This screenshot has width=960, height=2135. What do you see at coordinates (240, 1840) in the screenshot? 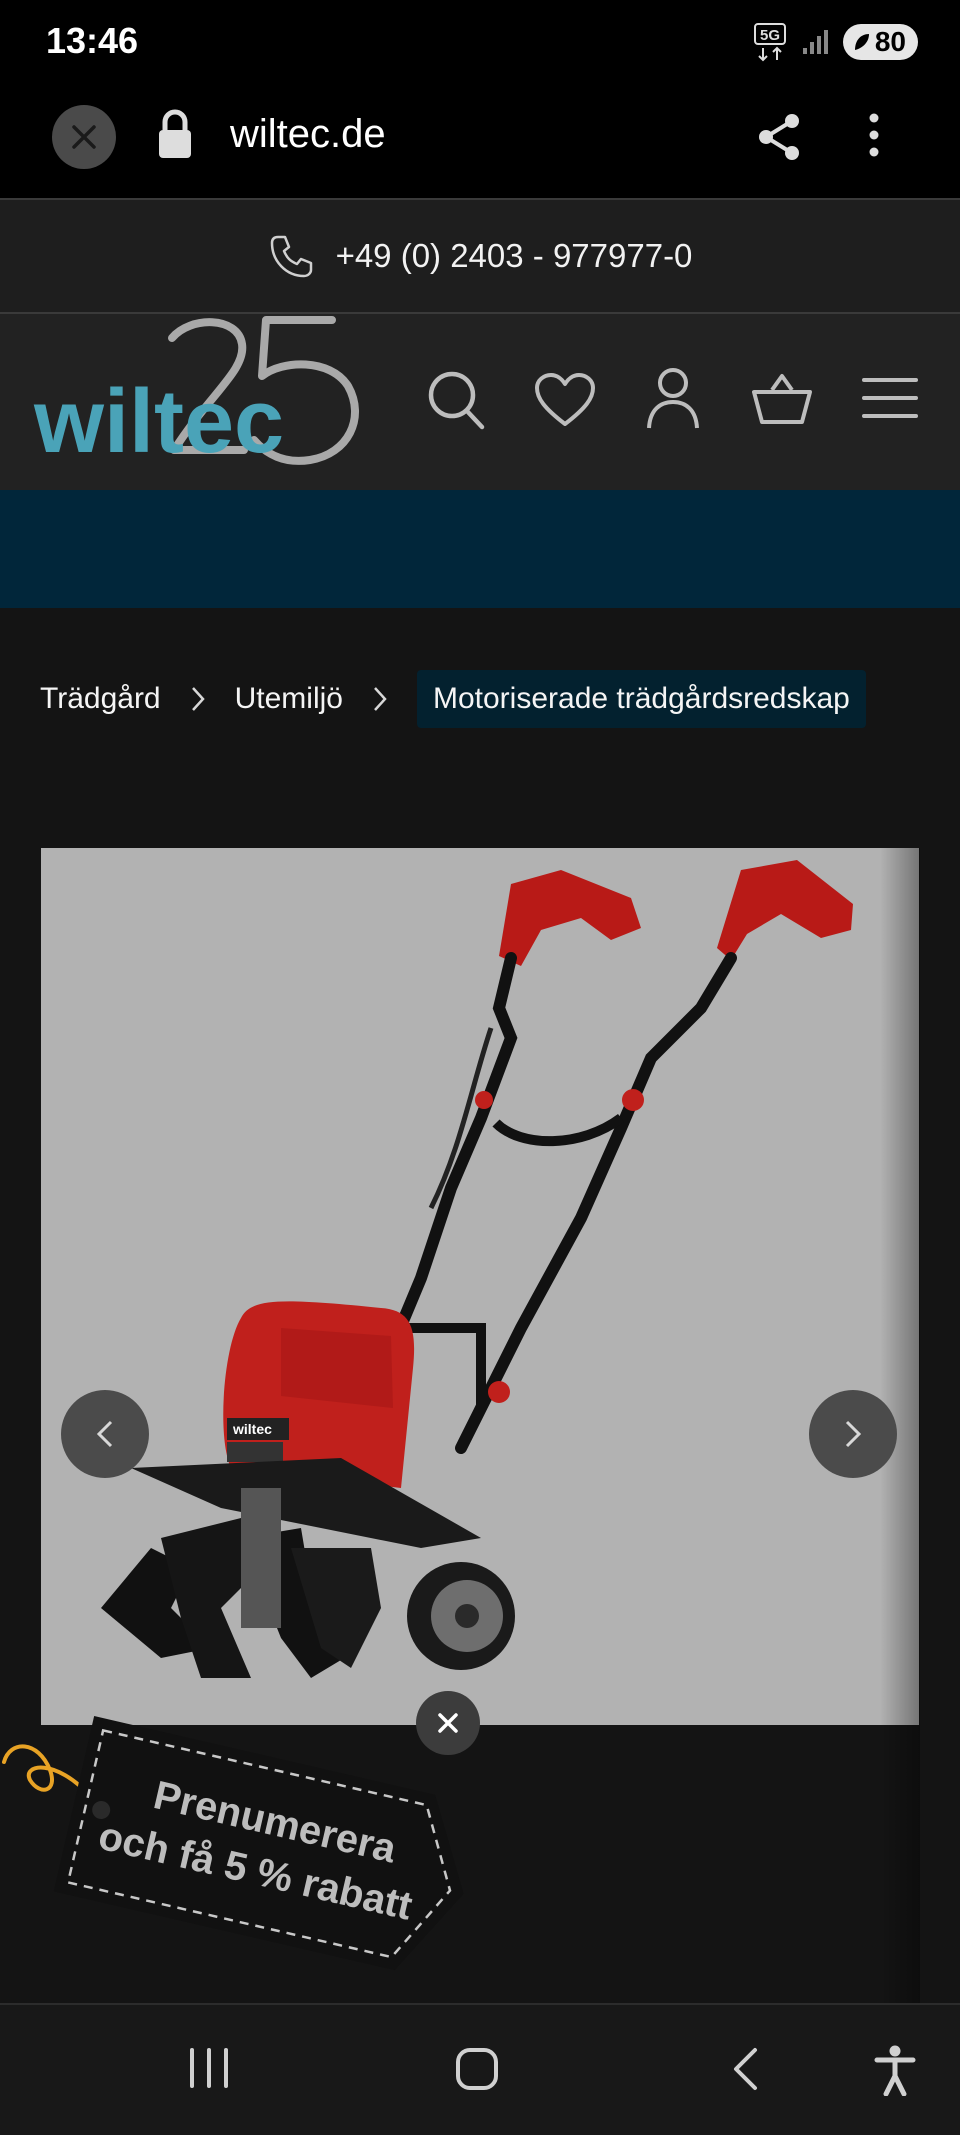
I see `newsletter-promo-tag: Prenumerera och få 5 % rabatt` at bounding box center [240, 1840].